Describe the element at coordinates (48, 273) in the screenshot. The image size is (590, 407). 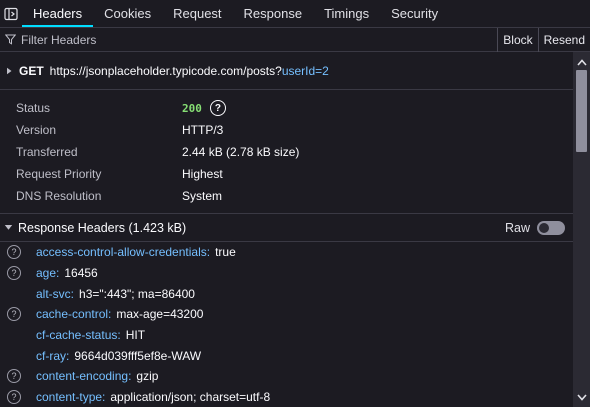
I see `header-name: age:` at that location.